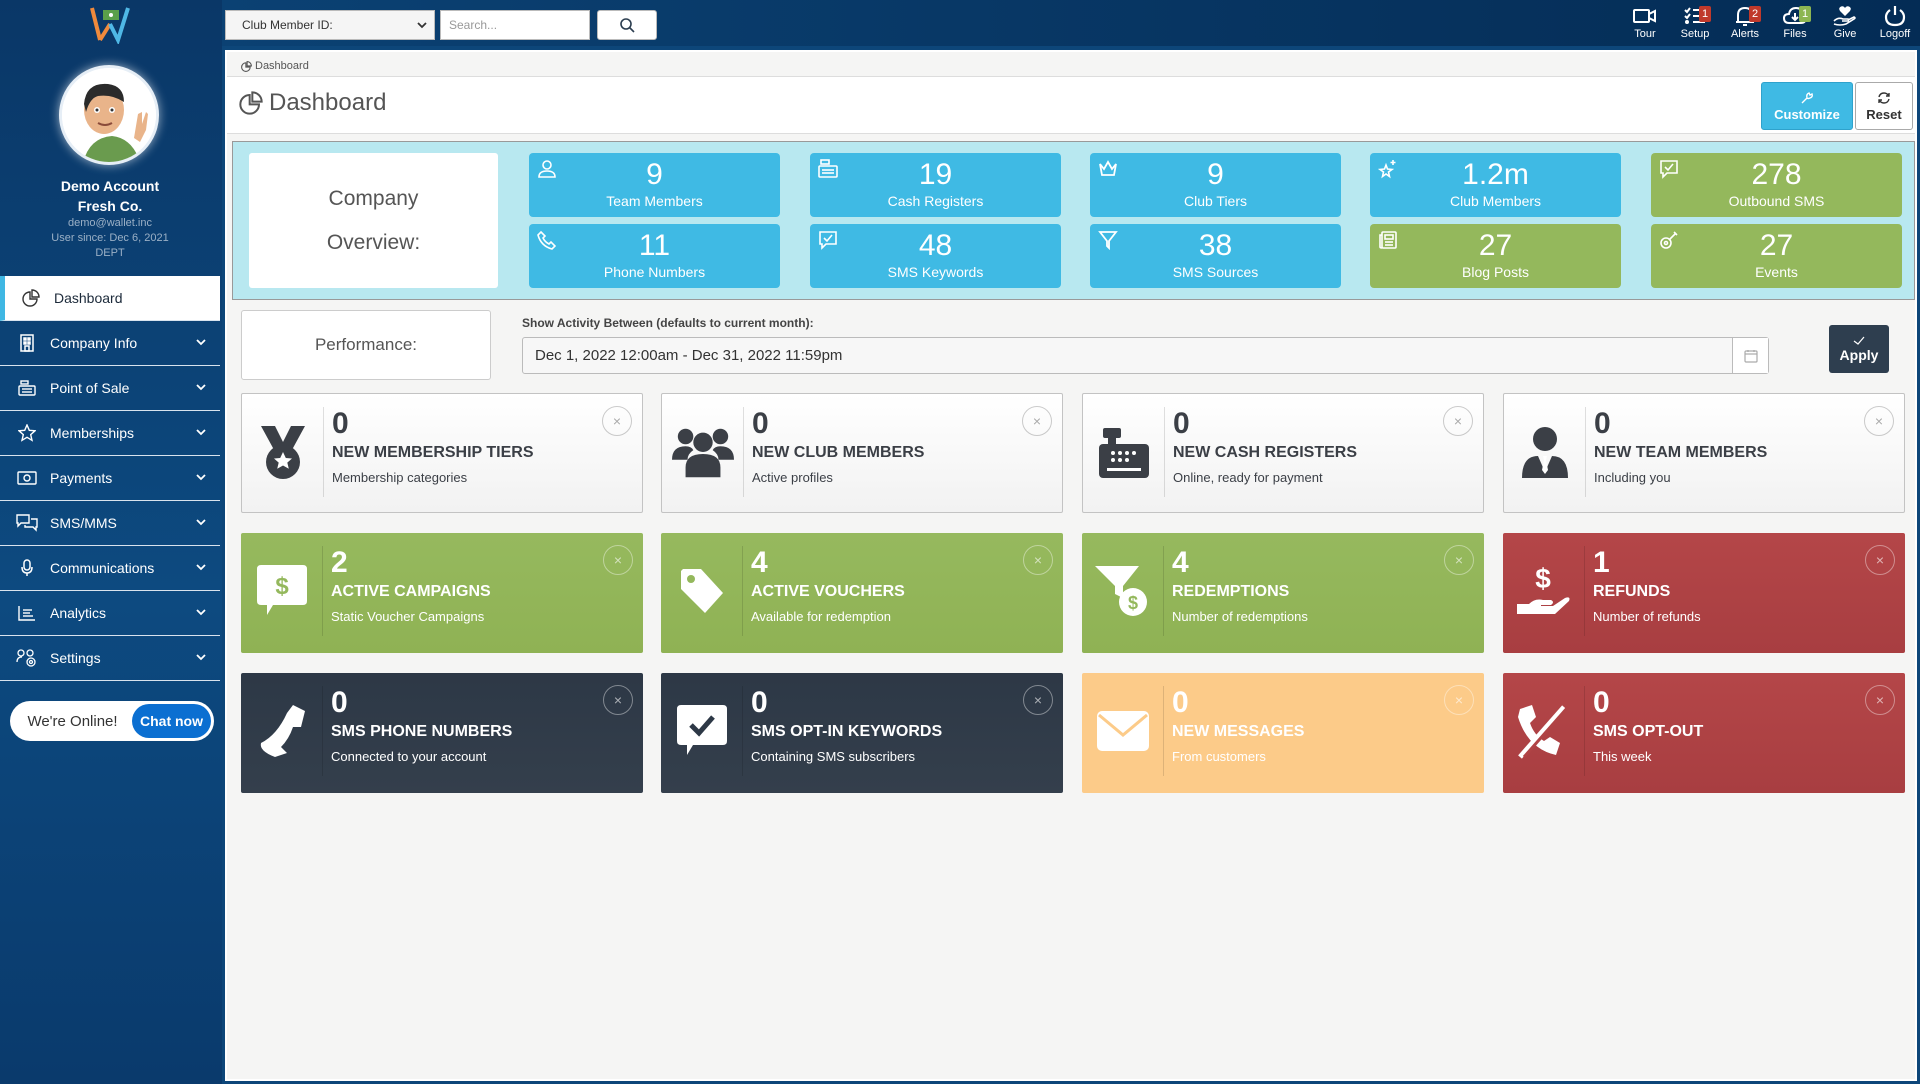 The height and width of the screenshot is (1084, 1920). Describe the element at coordinates (654, 185) in the screenshot. I see `stat-team-members: 9 Team Members` at that location.